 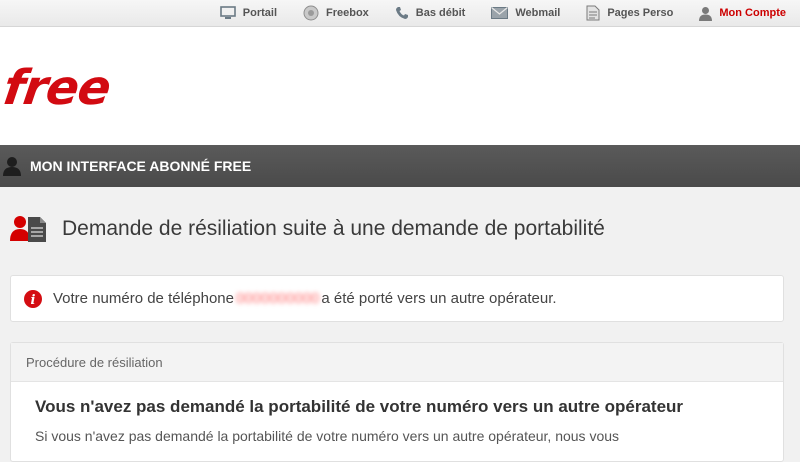 What do you see at coordinates (640, 13) in the screenshot?
I see `nav-label-pages-perso: Pages Perso` at bounding box center [640, 13].